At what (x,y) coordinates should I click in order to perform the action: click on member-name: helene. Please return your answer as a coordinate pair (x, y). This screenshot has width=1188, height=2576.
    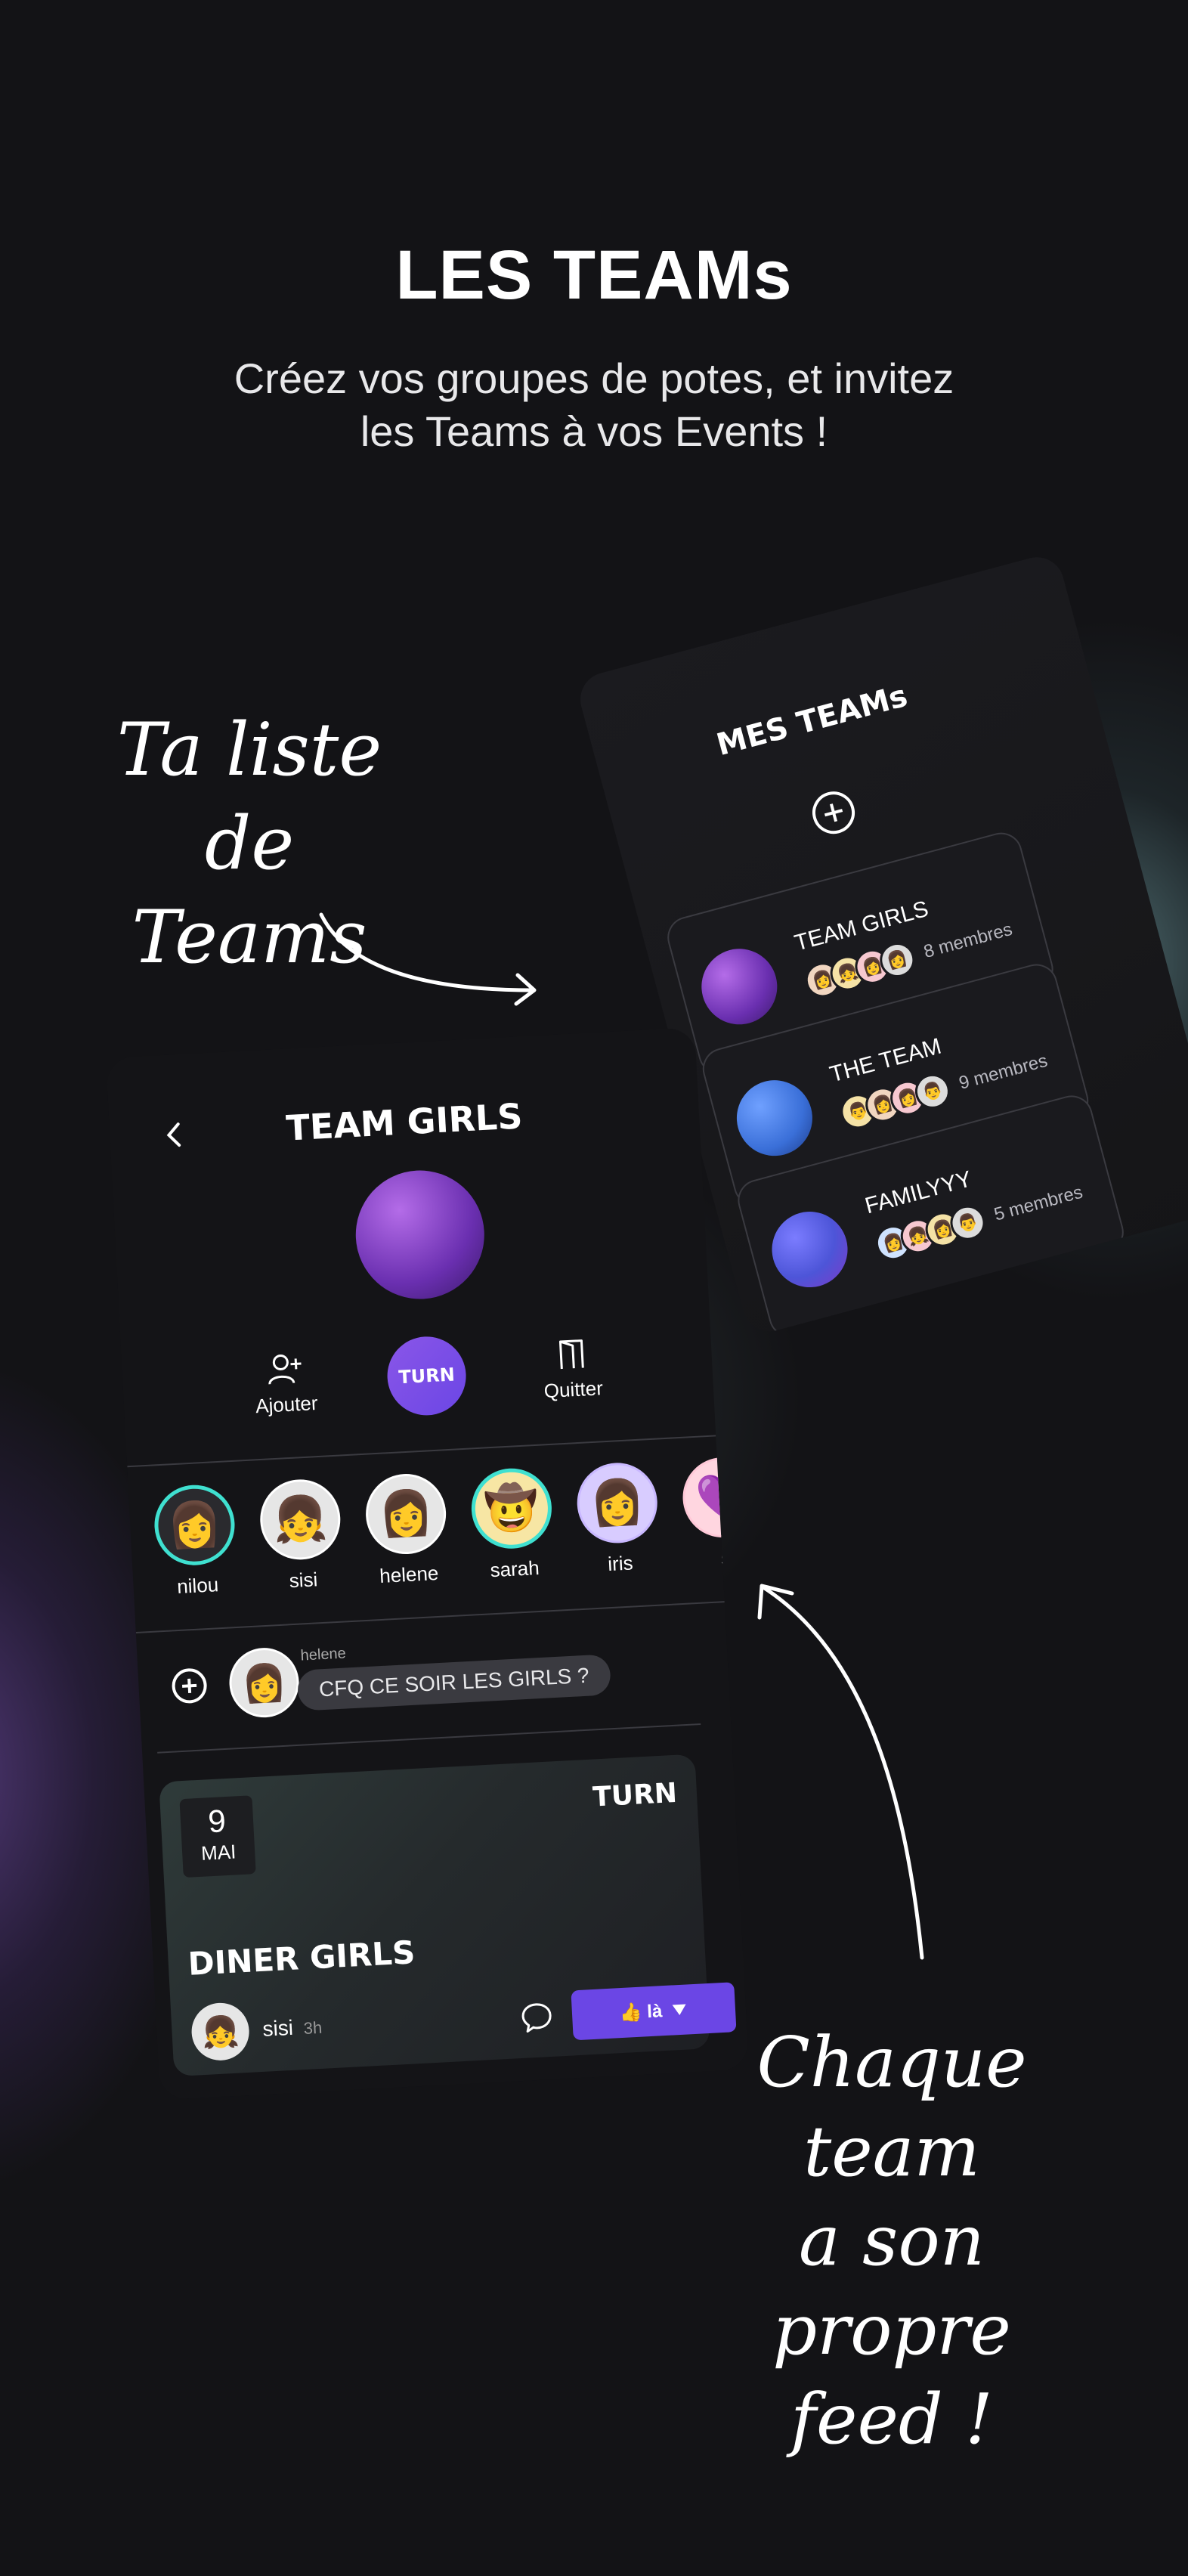
    Looking at the image, I should click on (409, 1574).